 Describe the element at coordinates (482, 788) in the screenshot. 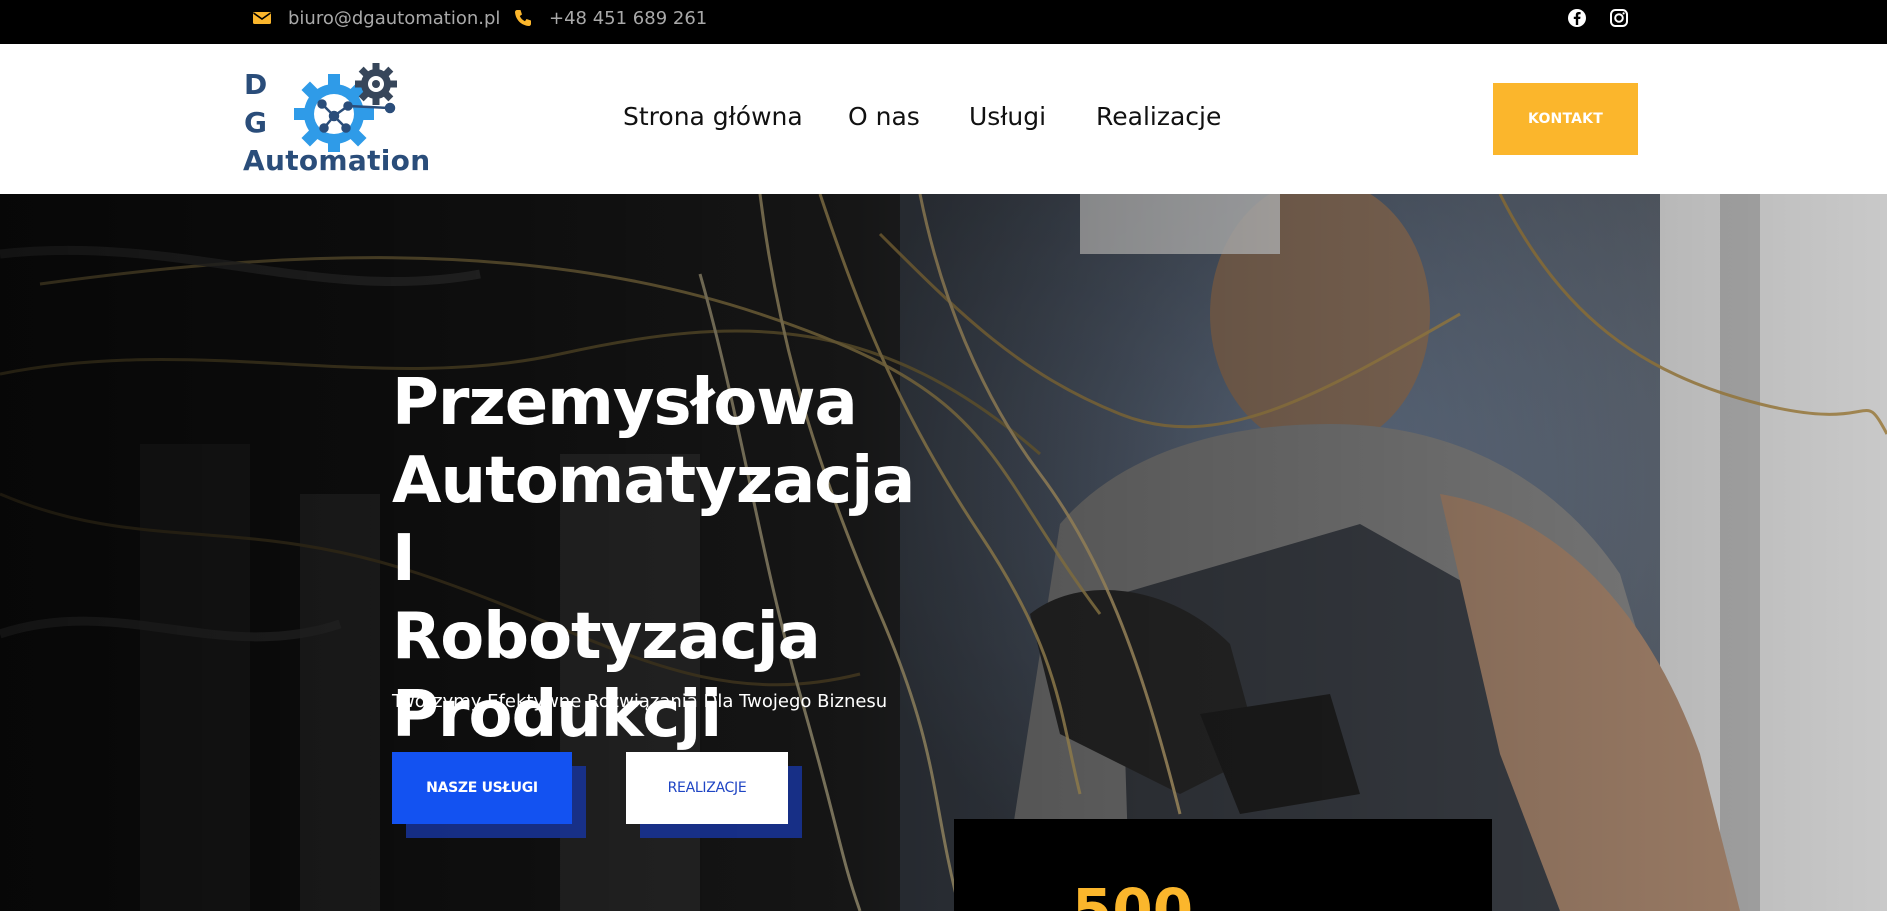

I see `our-services-button: NASZE USŁUGI` at that location.